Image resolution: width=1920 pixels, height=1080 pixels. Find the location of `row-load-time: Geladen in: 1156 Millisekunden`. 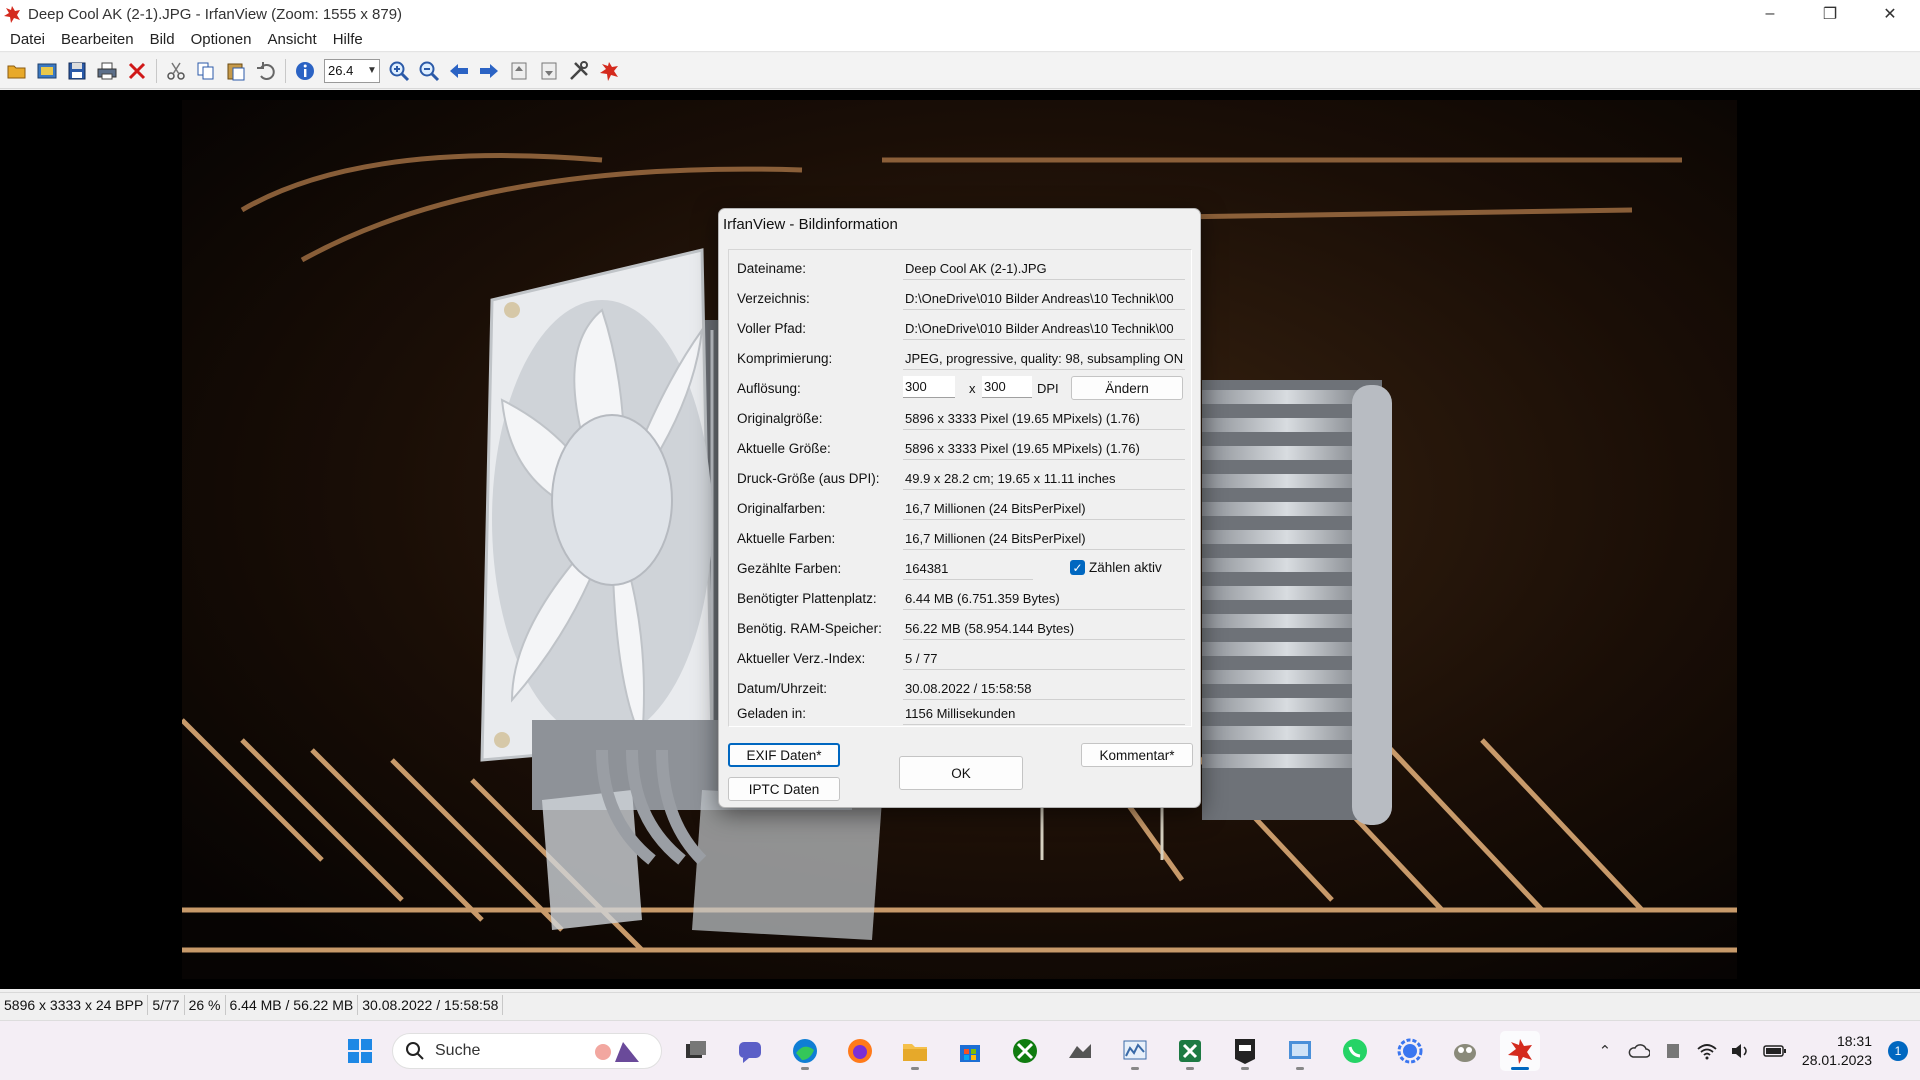

row-load-time: Geladen in: 1156 Millisekunden is located at coordinates (962, 713).